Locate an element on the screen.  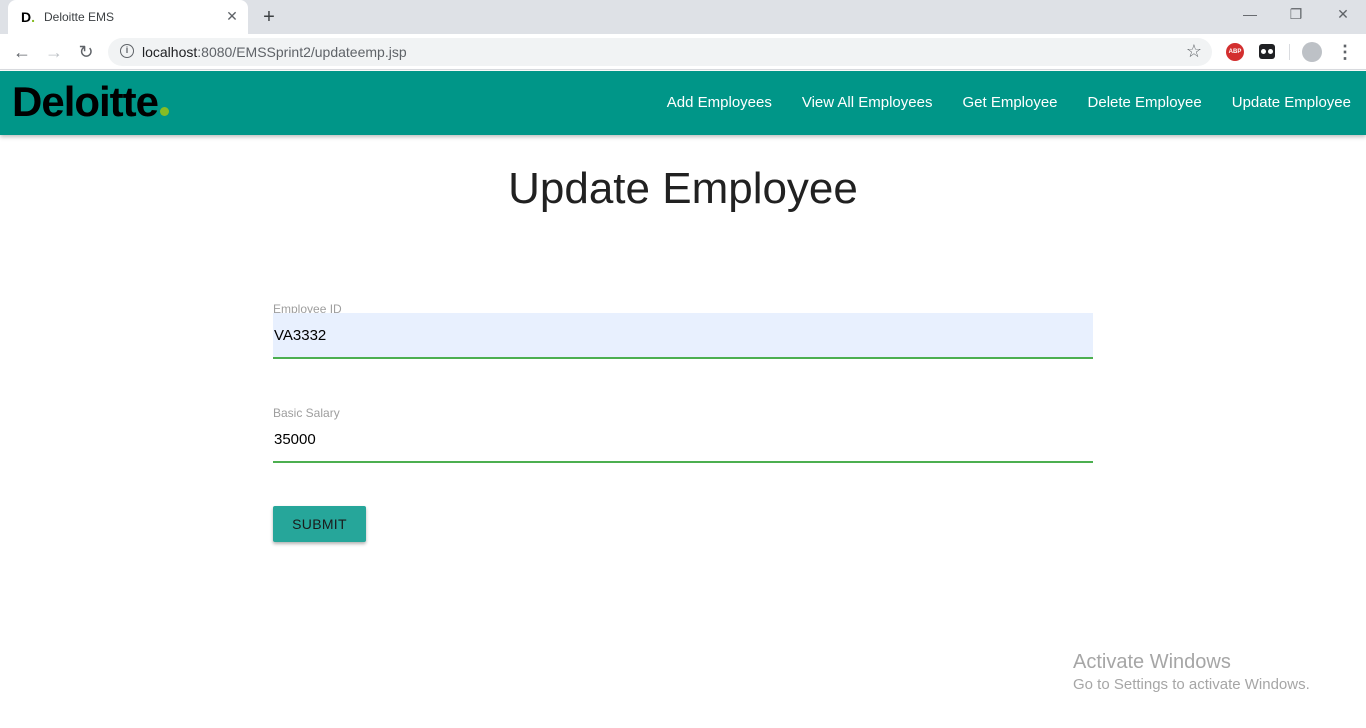
toolbar-divider is located at coordinates (1289, 52).